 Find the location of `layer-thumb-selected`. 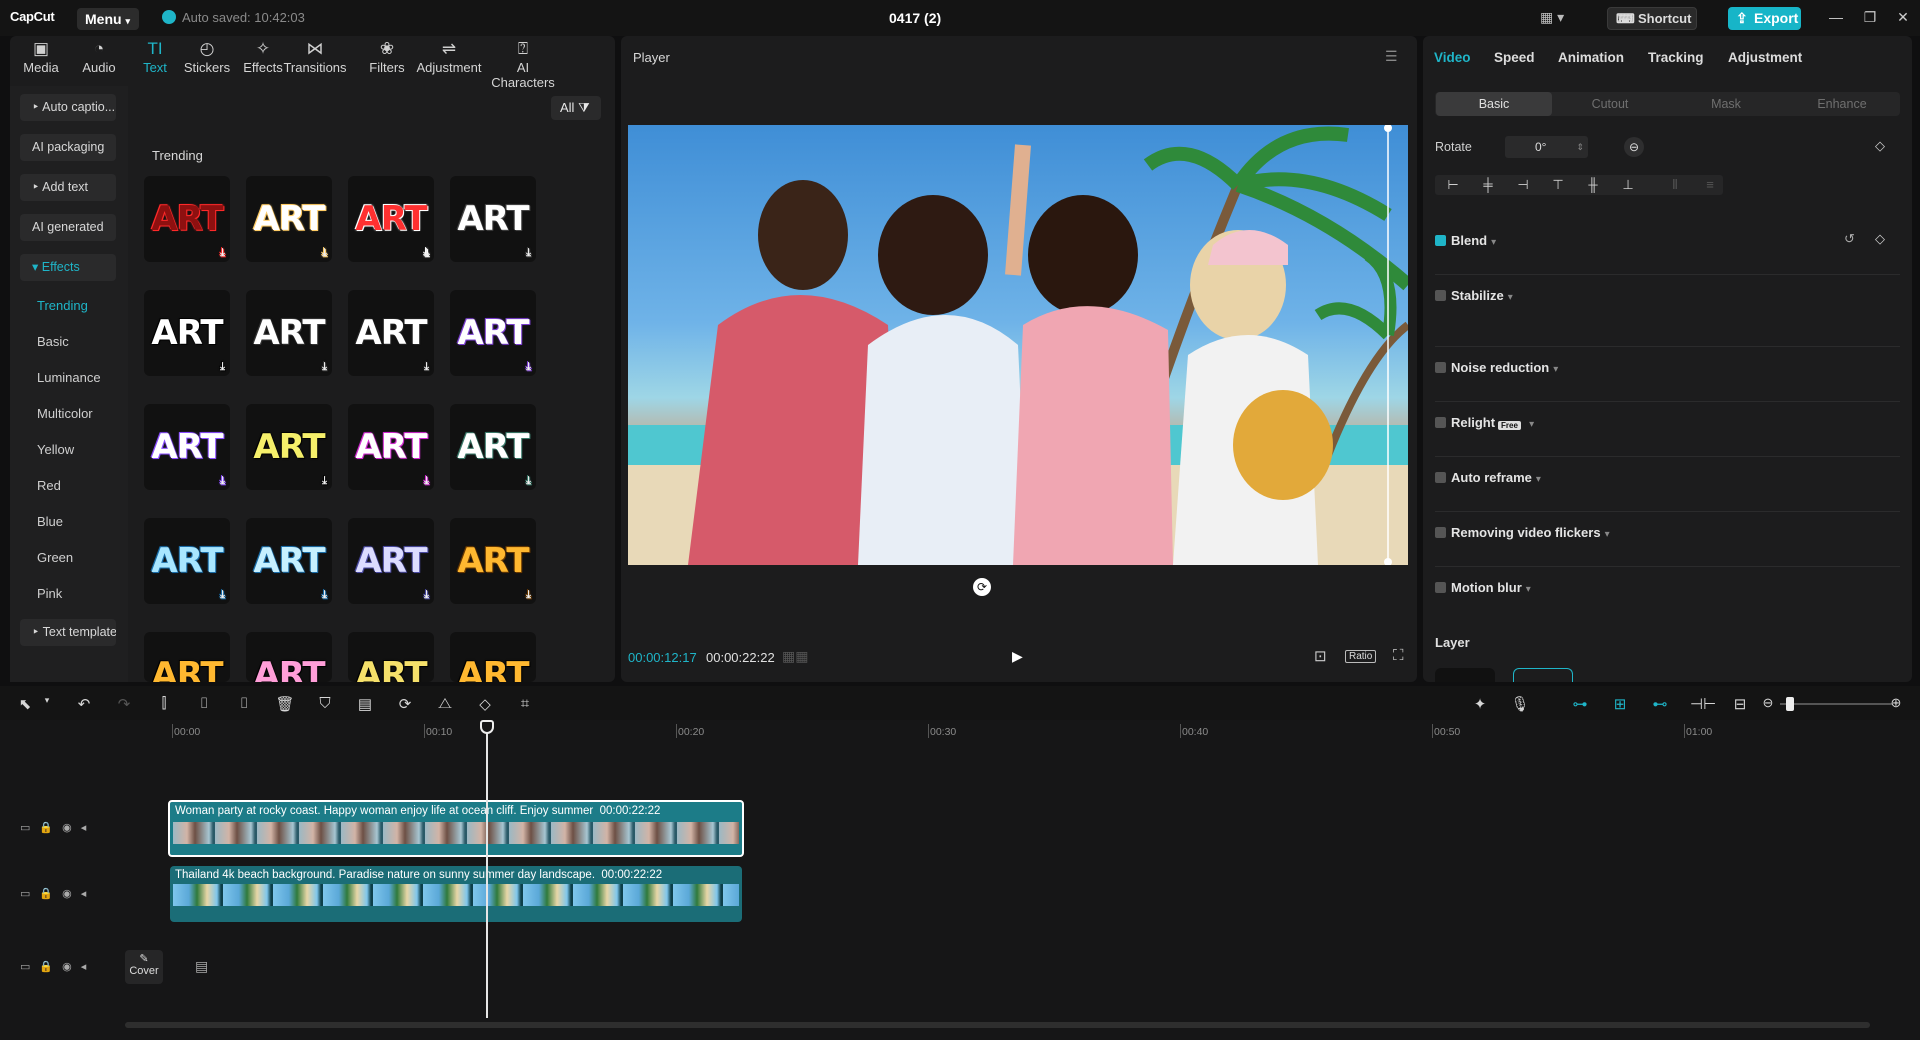

layer-thumb-selected is located at coordinates (1543, 675).